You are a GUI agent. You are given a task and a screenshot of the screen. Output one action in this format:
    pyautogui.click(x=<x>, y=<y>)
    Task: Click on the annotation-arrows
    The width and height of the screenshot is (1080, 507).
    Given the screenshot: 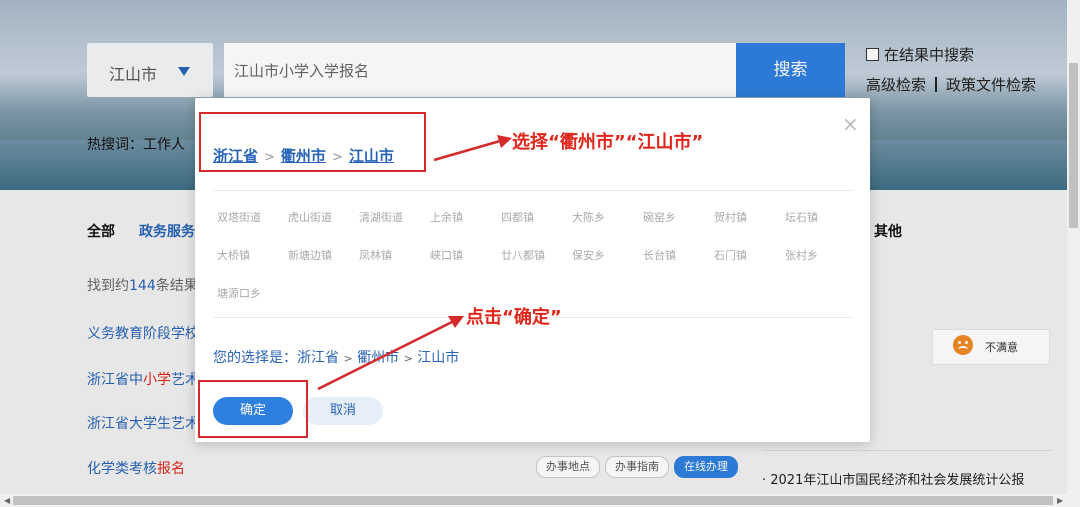 What is the action you would take?
    pyautogui.click(x=414, y=263)
    